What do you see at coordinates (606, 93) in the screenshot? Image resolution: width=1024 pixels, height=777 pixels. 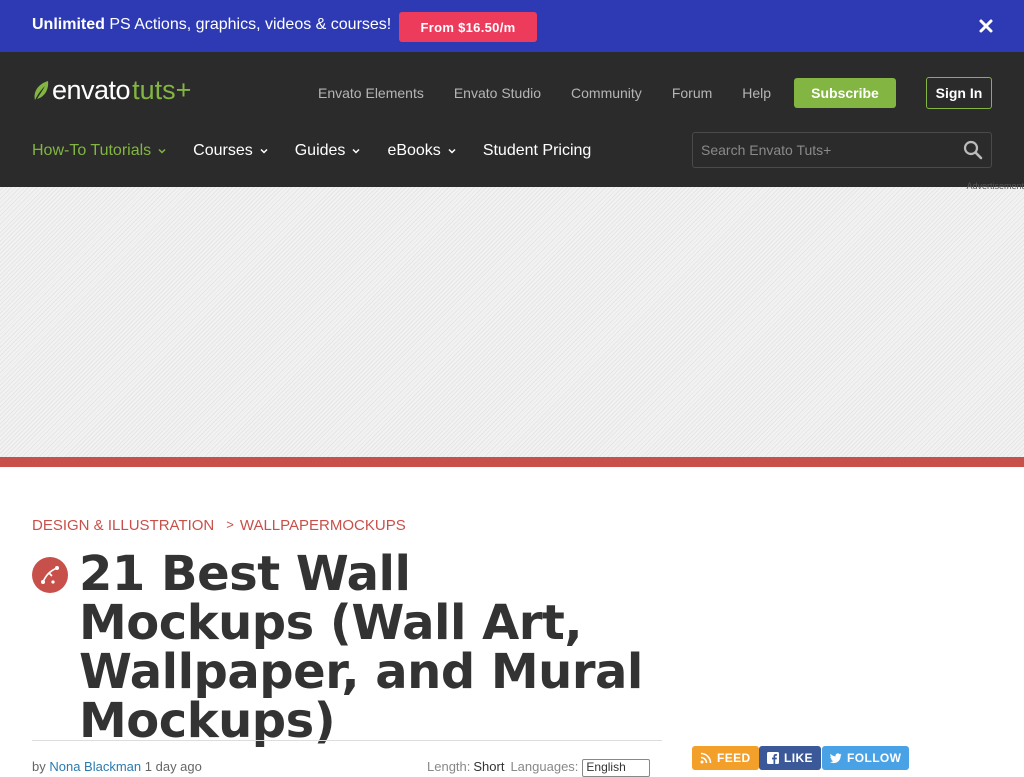 I see `top-link-community: Community` at bounding box center [606, 93].